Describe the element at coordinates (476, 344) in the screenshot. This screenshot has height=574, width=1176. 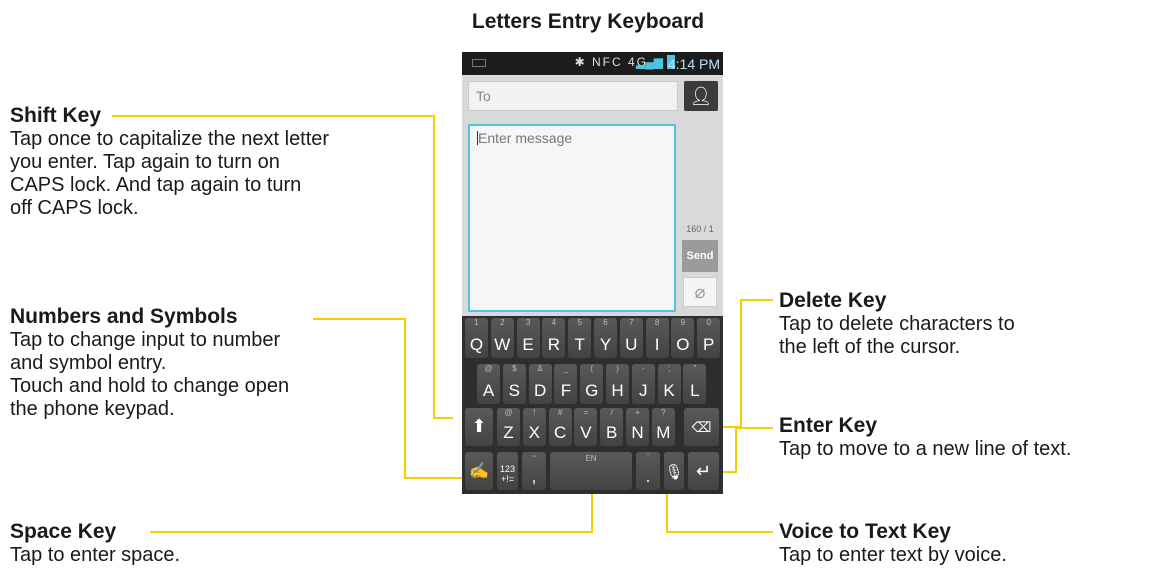
I see `key-label: Q` at that location.